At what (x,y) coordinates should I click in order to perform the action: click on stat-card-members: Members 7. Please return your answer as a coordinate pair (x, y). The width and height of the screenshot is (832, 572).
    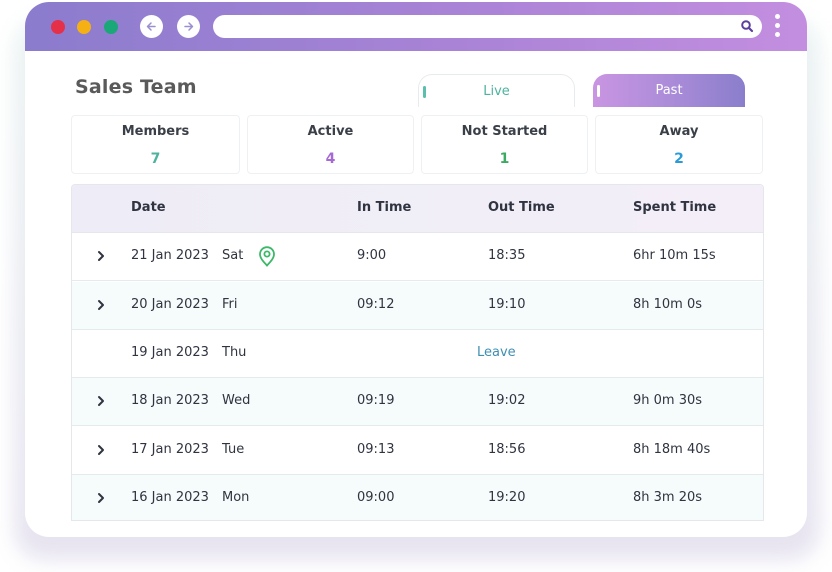
    Looking at the image, I should click on (155, 144).